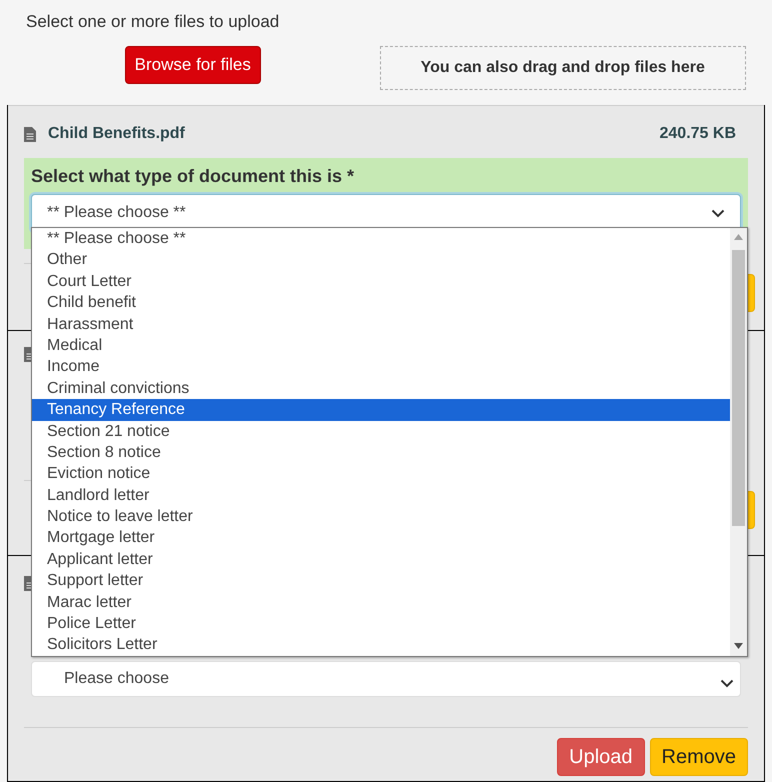 The image size is (772, 782). Describe the element at coordinates (381, 281) in the screenshot. I see `dropdown-option: Court Letter` at that location.